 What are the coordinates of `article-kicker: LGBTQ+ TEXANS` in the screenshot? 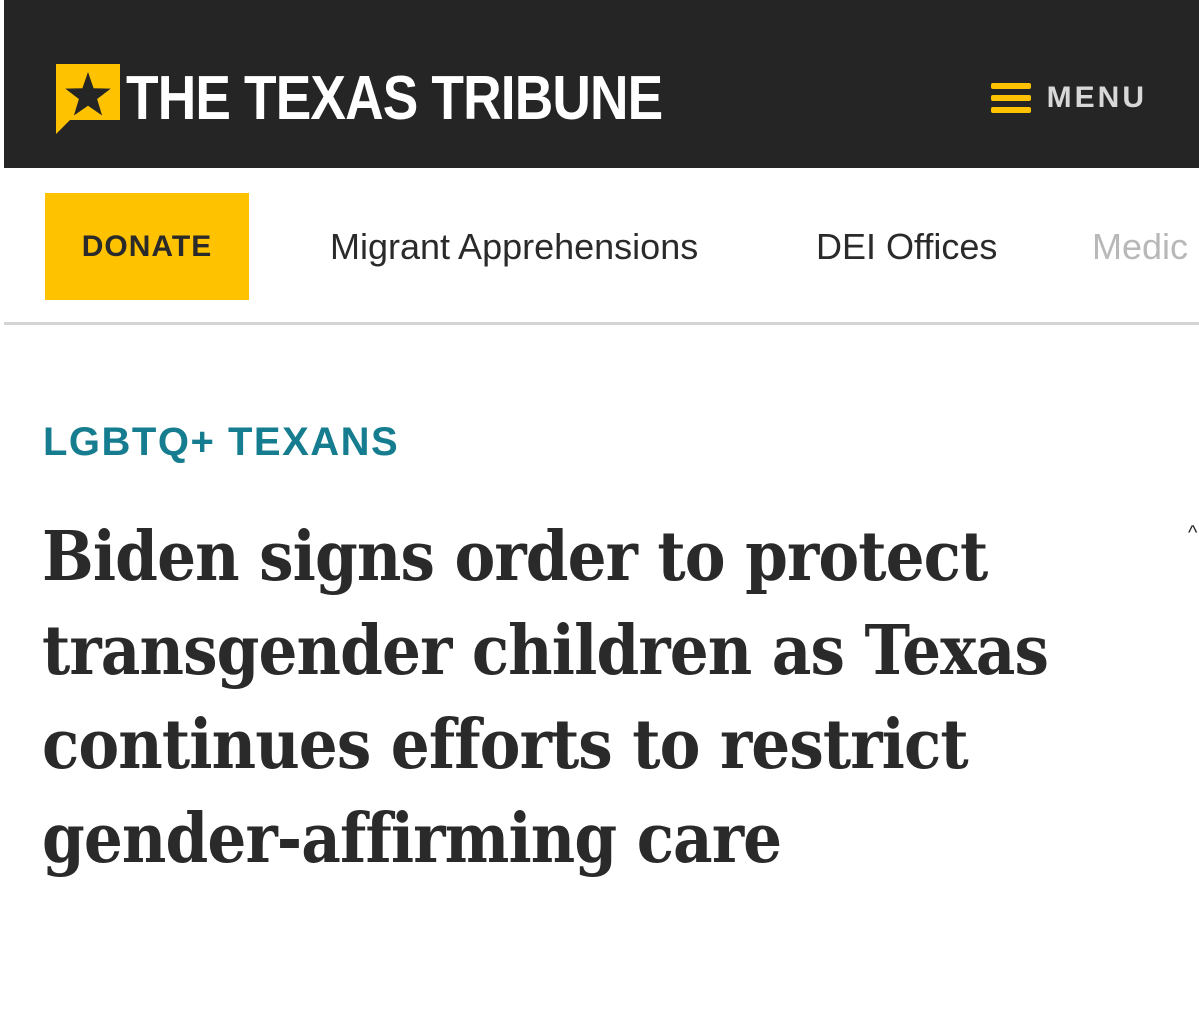 It's located at (221, 442).